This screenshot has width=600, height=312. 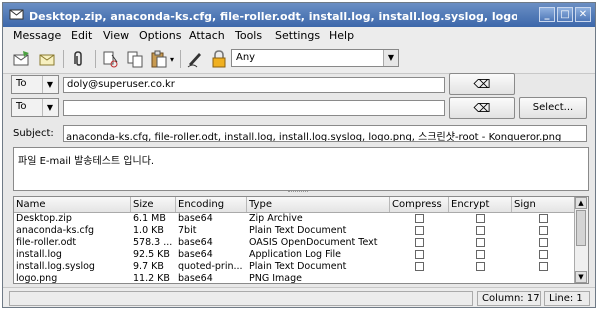 I want to click on menu-help: Help, so click(x=341, y=35).